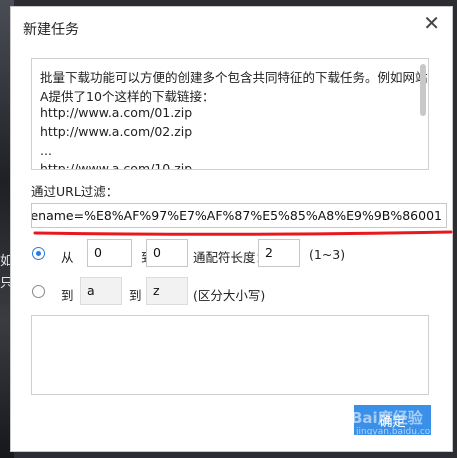  What do you see at coordinates (167, 291) in the screenshot?
I see `alpha-to-input: z` at bounding box center [167, 291].